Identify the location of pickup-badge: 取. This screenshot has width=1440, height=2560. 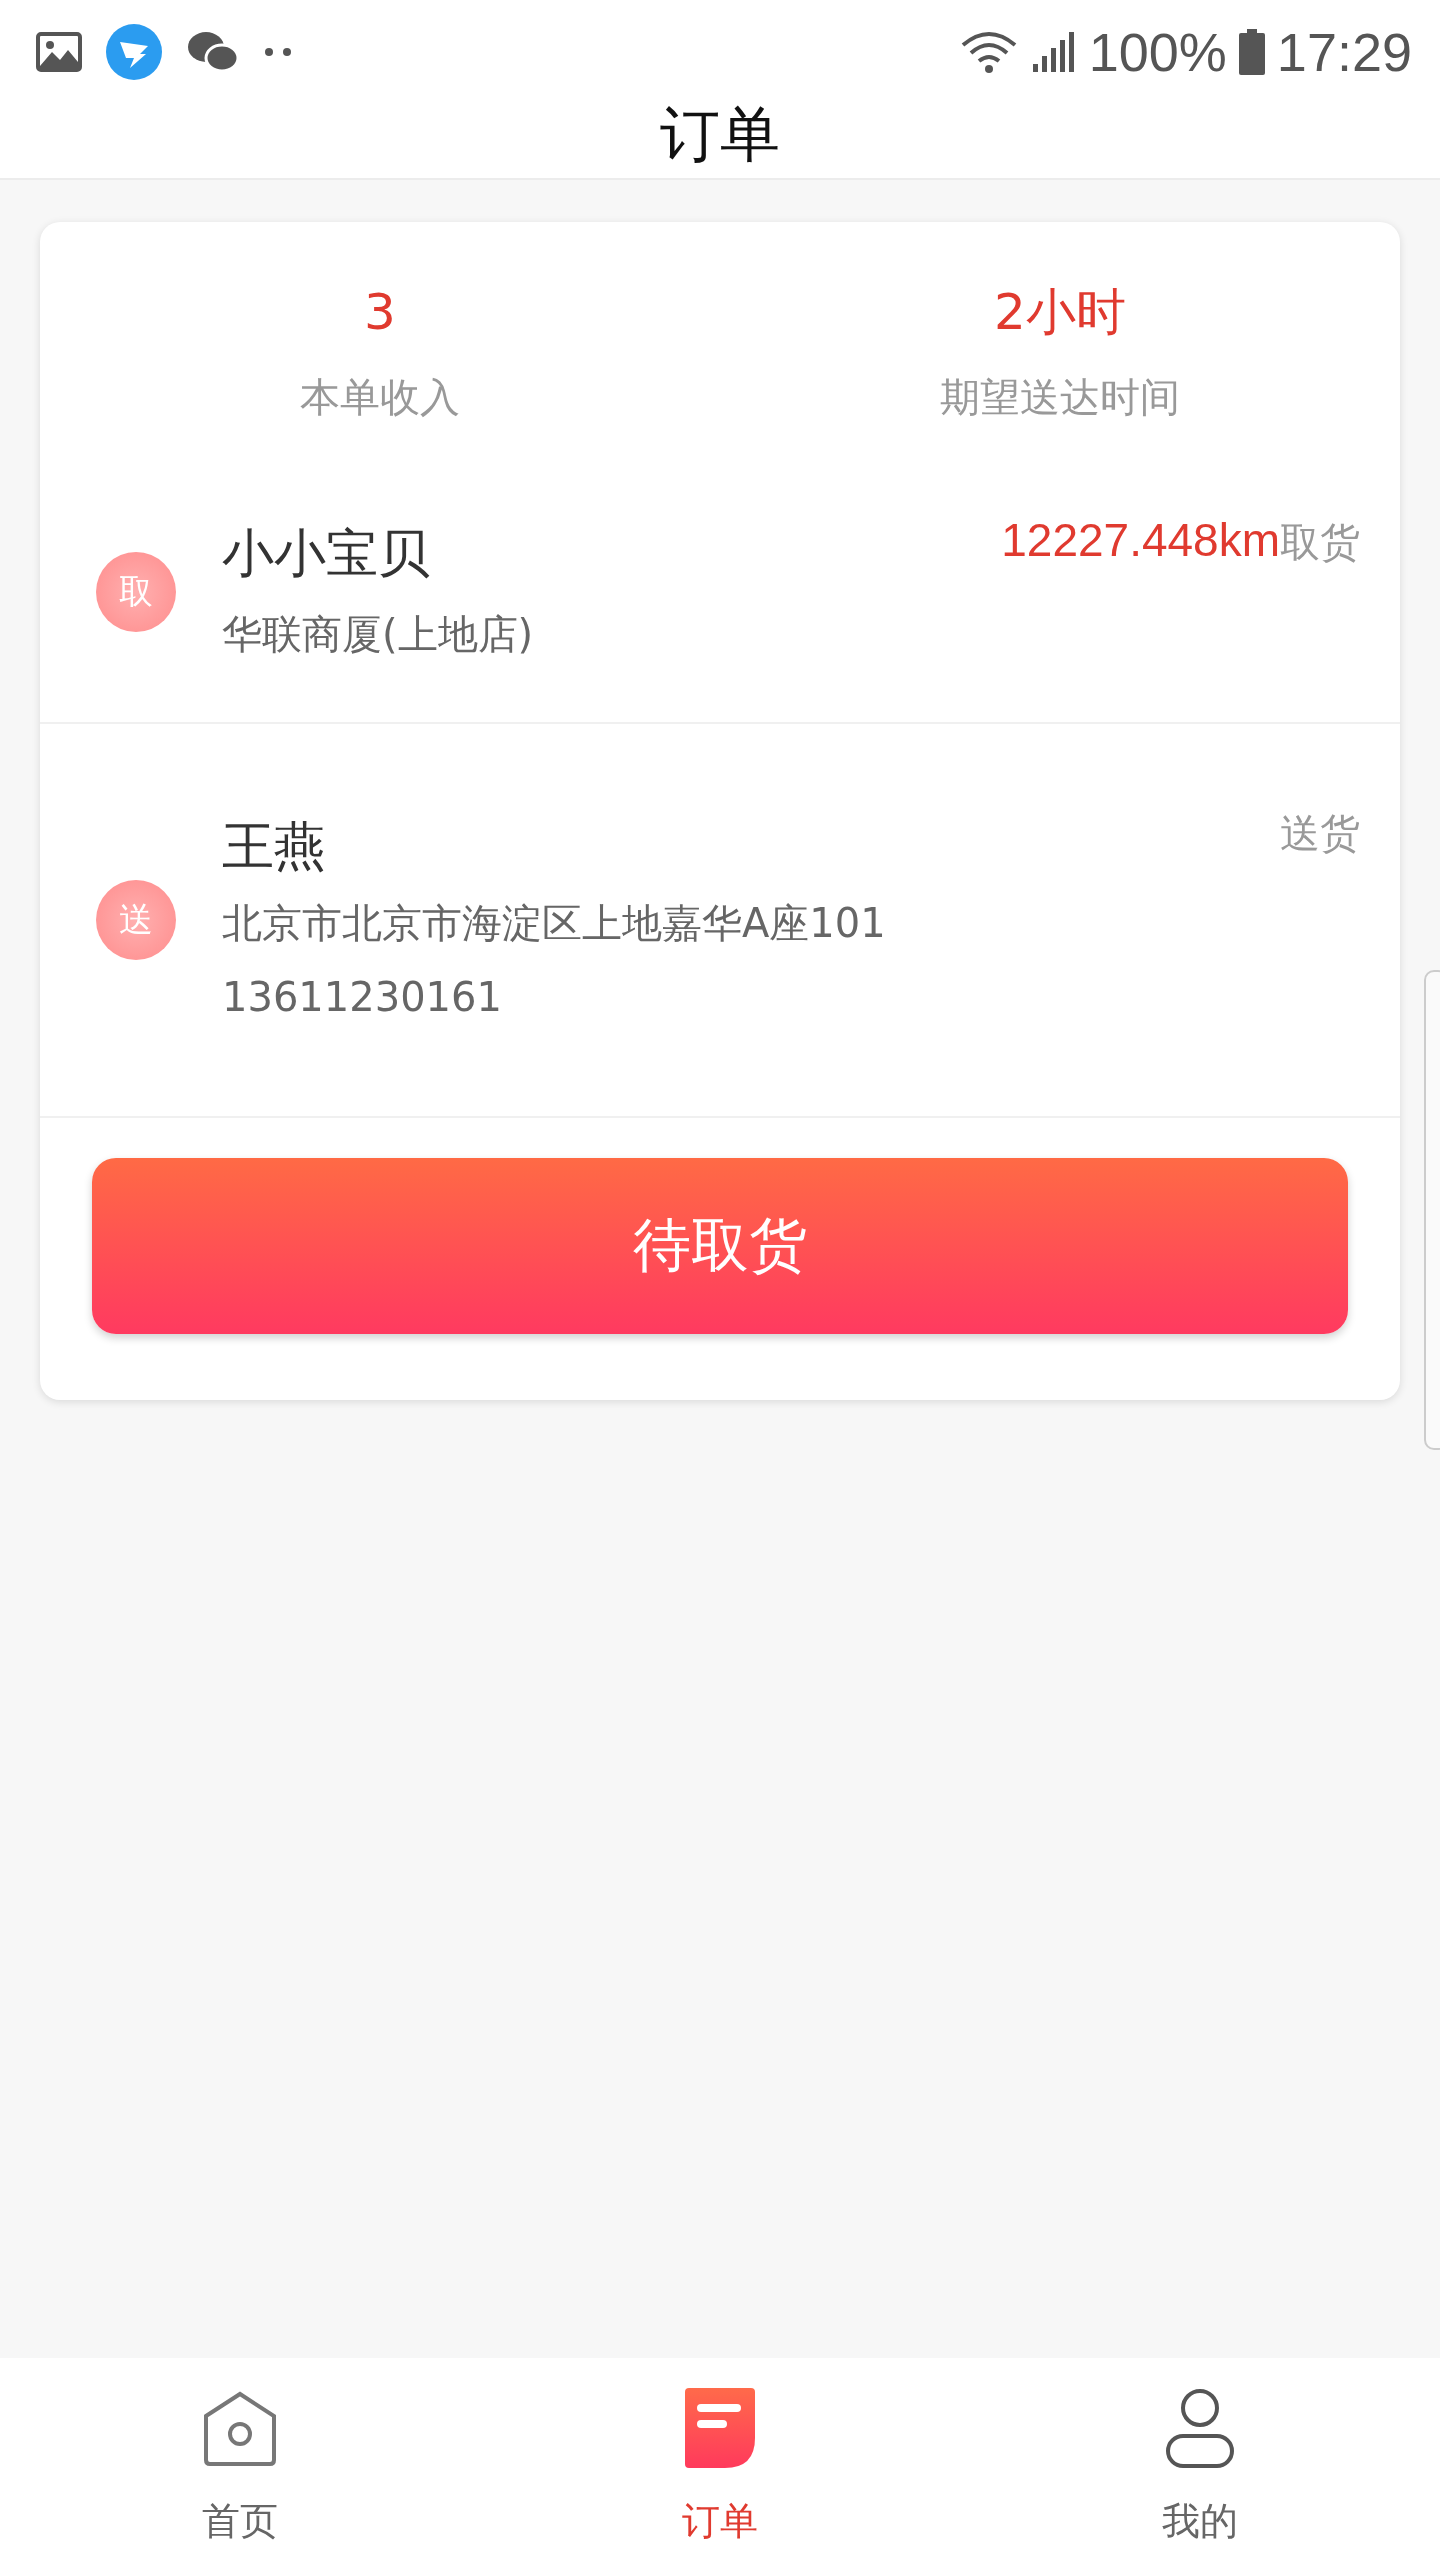
(136, 592).